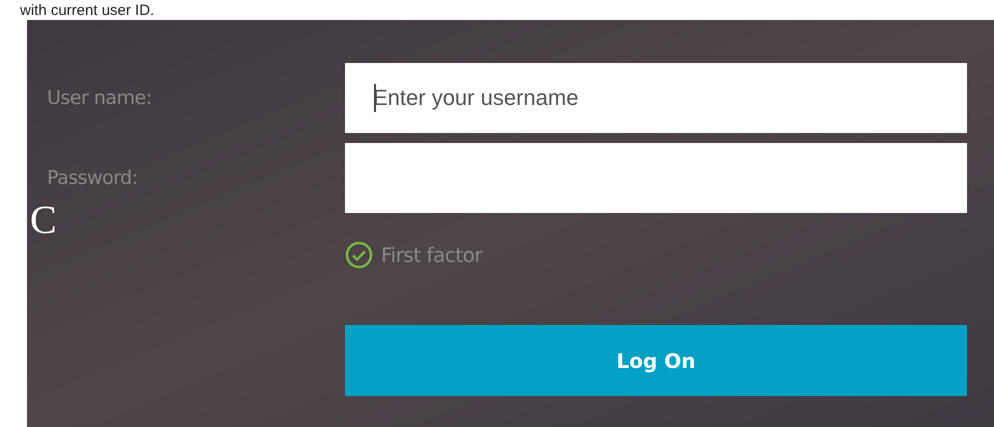 Image resolution: width=994 pixels, height=427 pixels. What do you see at coordinates (87, 11) in the screenshot?
I see `caption-text: with current user ID.` at bounding box center [87, 11].